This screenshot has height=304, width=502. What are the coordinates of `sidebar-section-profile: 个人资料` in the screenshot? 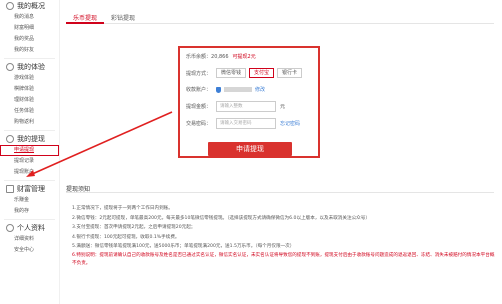 It's located at (29, 228).